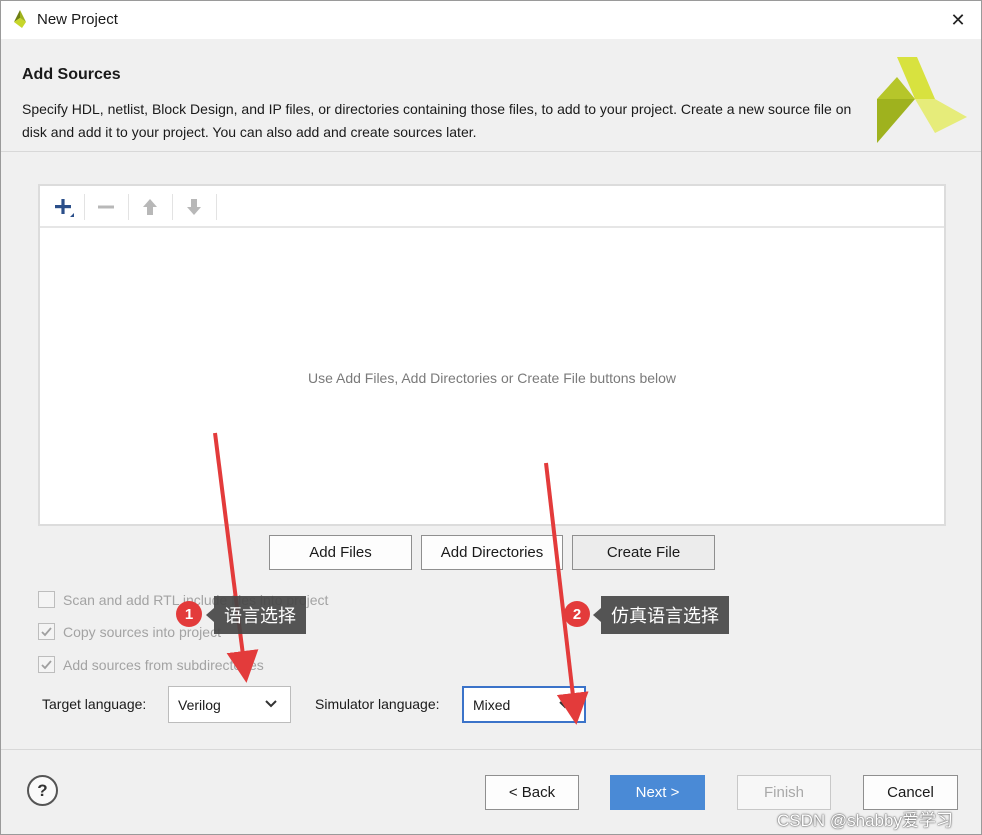  I want to click on move-down-button, so click(194, 207).